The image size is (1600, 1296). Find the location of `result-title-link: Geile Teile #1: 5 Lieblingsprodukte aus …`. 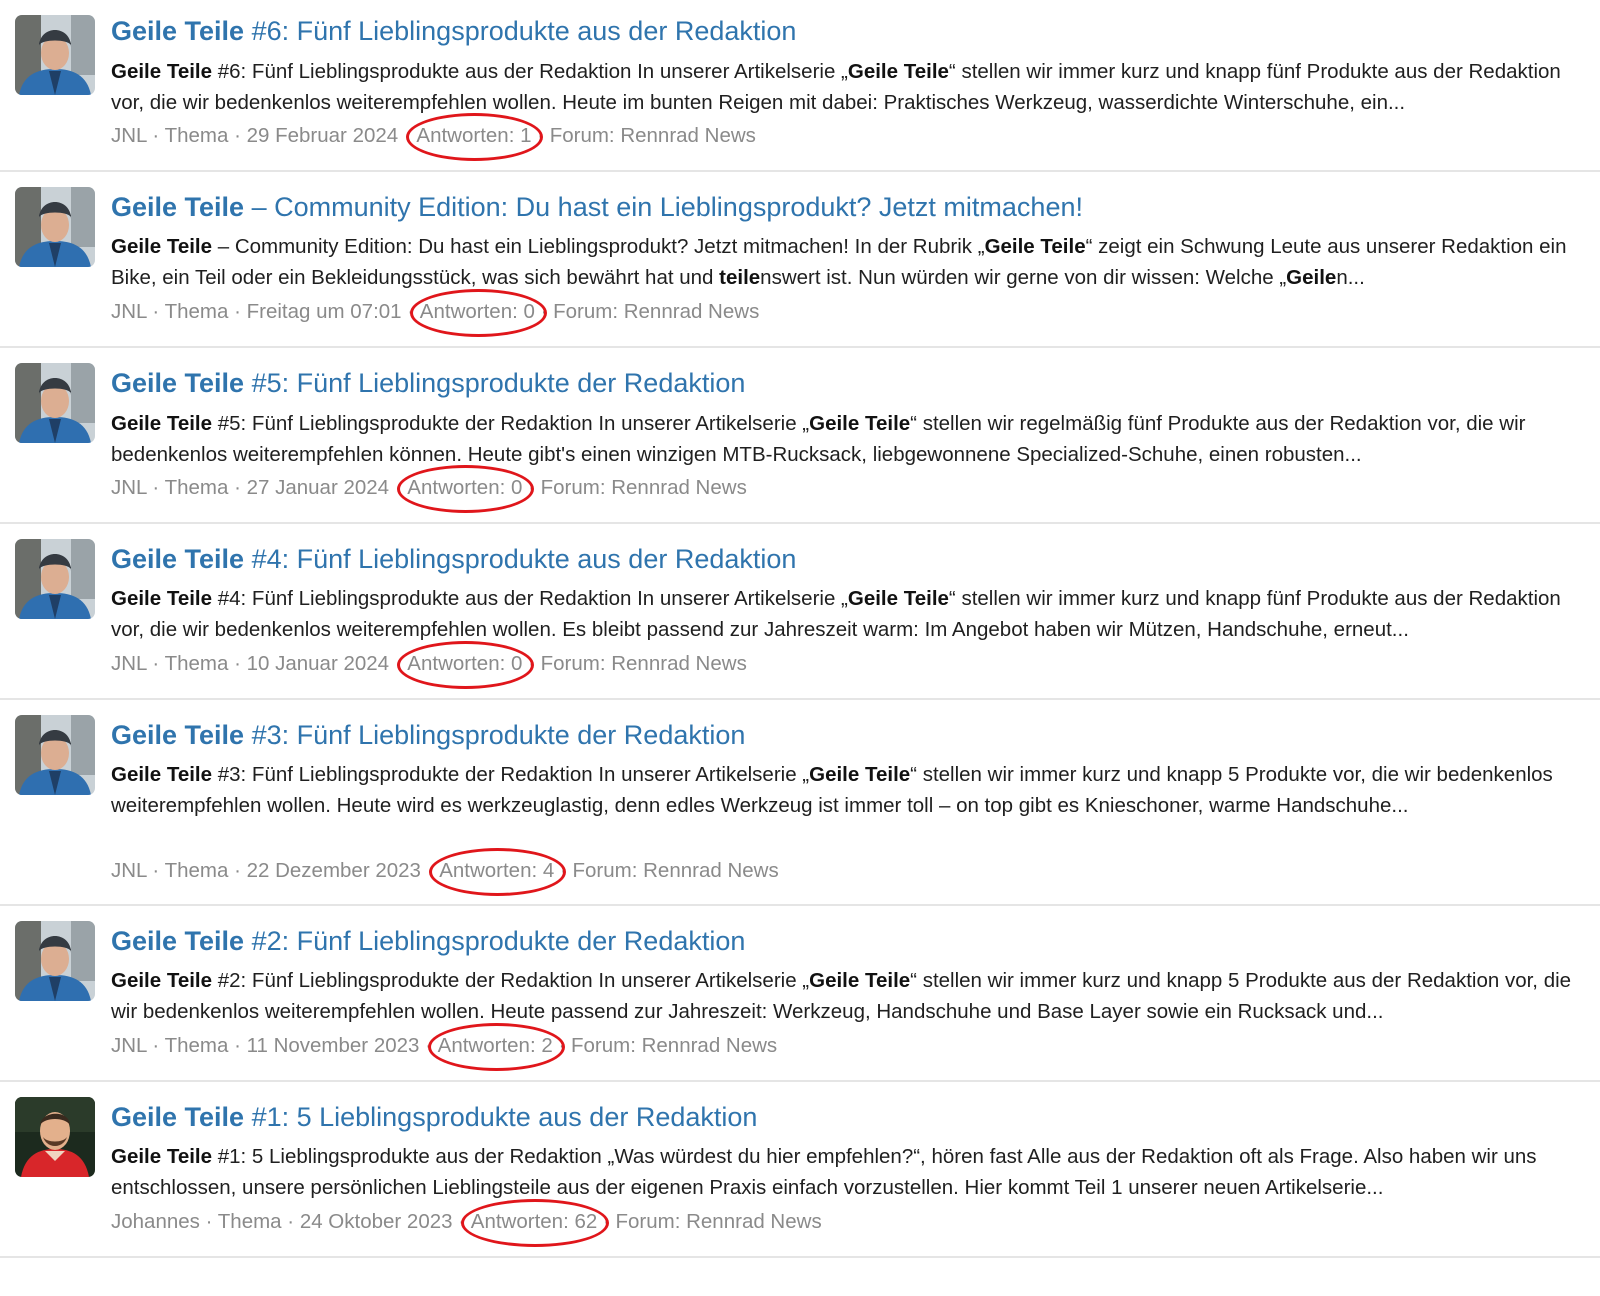

result-title-link: Geile Teile #1: 5 Lieblingsprodukte aus … is located at coordinates (845, 1117).